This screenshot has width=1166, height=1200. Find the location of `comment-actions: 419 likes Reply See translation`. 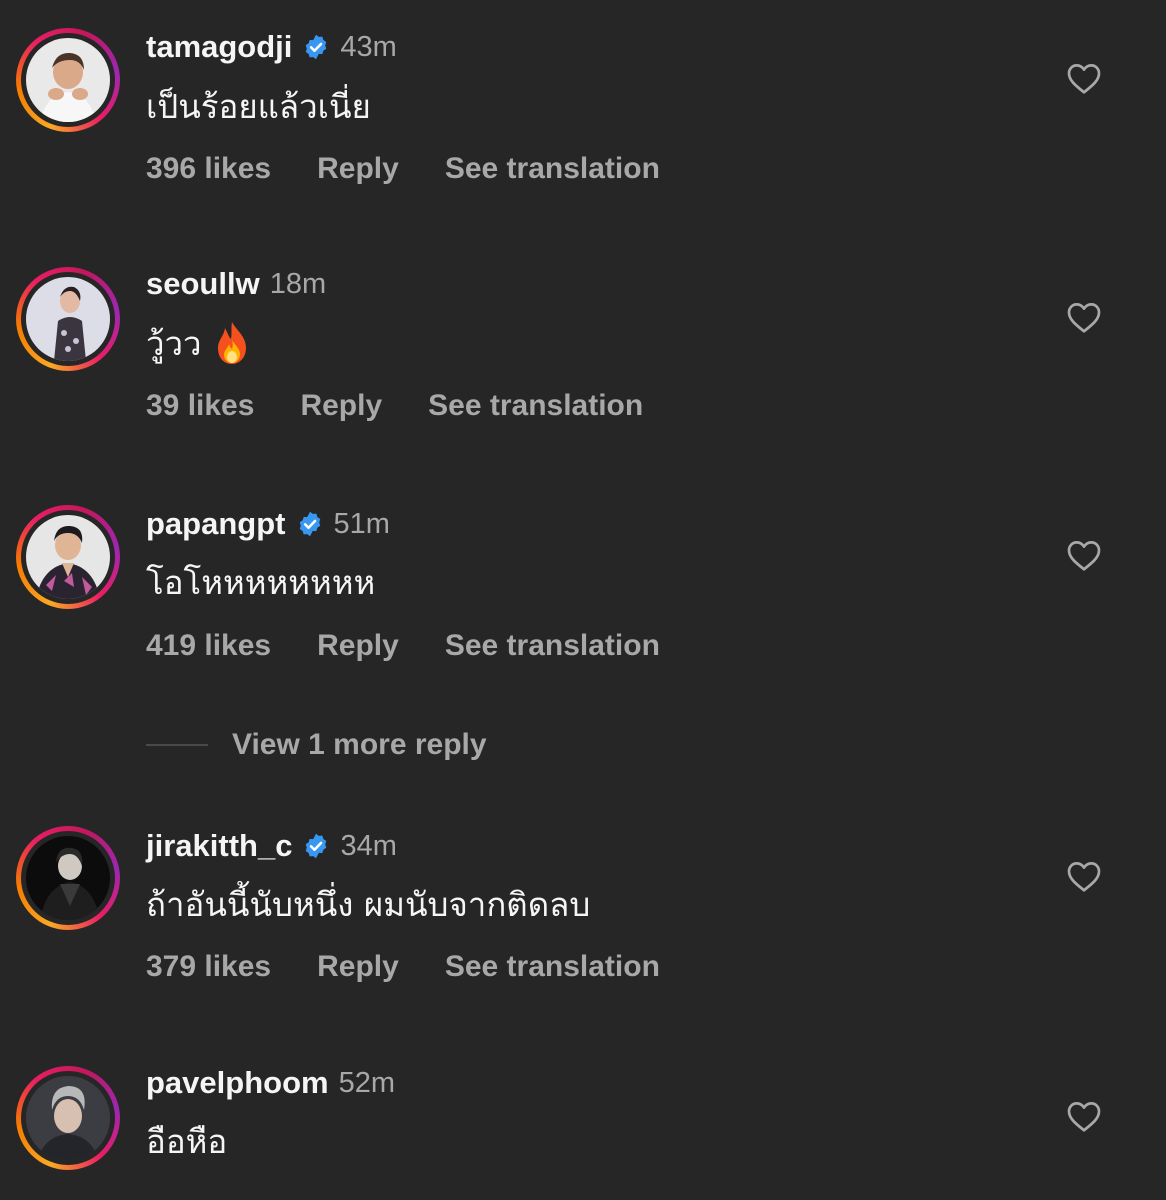

comment-actions: 419 likes Reply See translation is located at coordinates (426, 646).